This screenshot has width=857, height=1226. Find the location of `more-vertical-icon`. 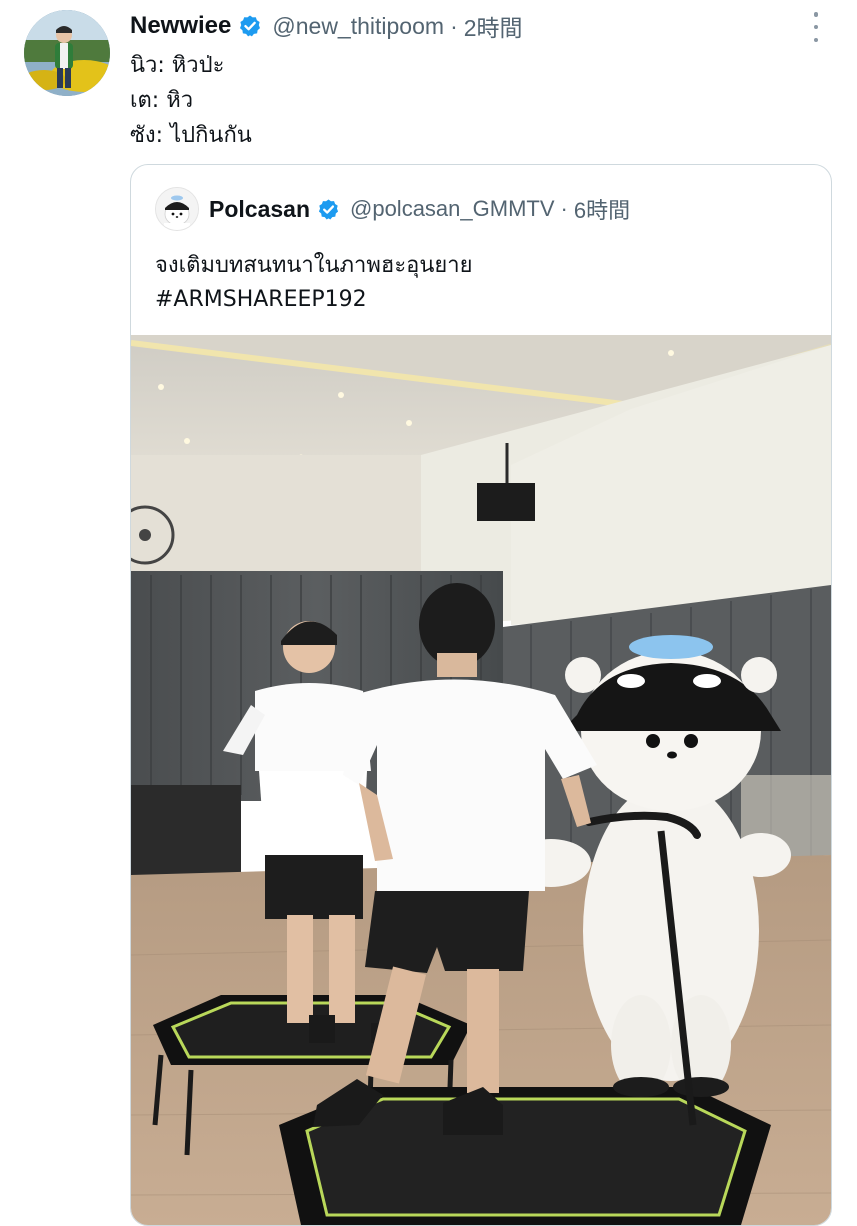

more-vertical-icon is located at coordinates (816, 27).